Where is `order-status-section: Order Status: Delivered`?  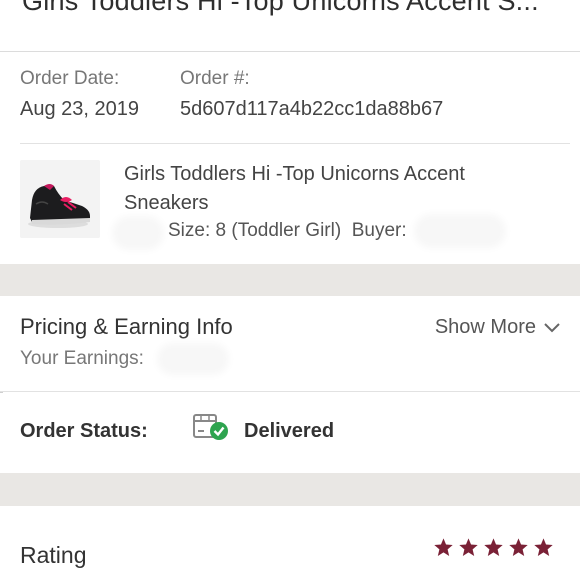 order-status-section: Order Status: Delivered is located at coordinates (290, 433).